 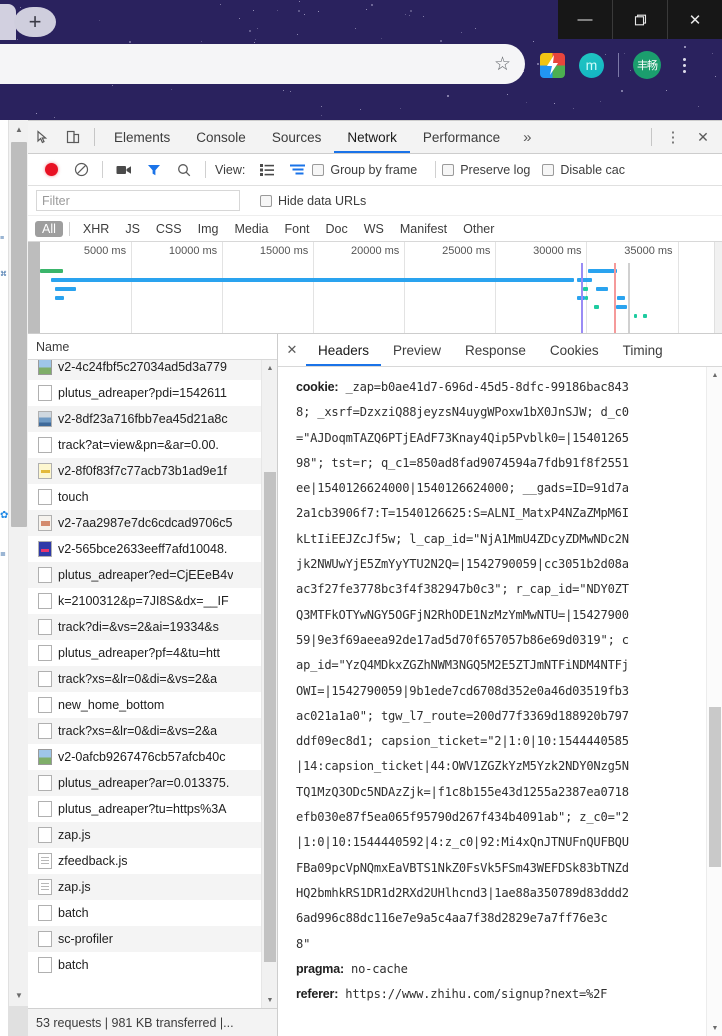 I want to click on preserve-log-checkbox: Preserve log, so click(x=486, y=170).